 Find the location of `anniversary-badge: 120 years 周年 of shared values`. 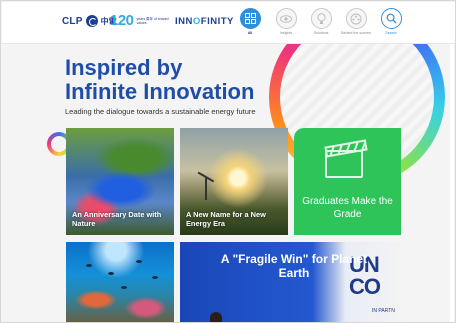

anniversary-badge: 120 years 周年 of shared values is located at coordinates (140, 20).